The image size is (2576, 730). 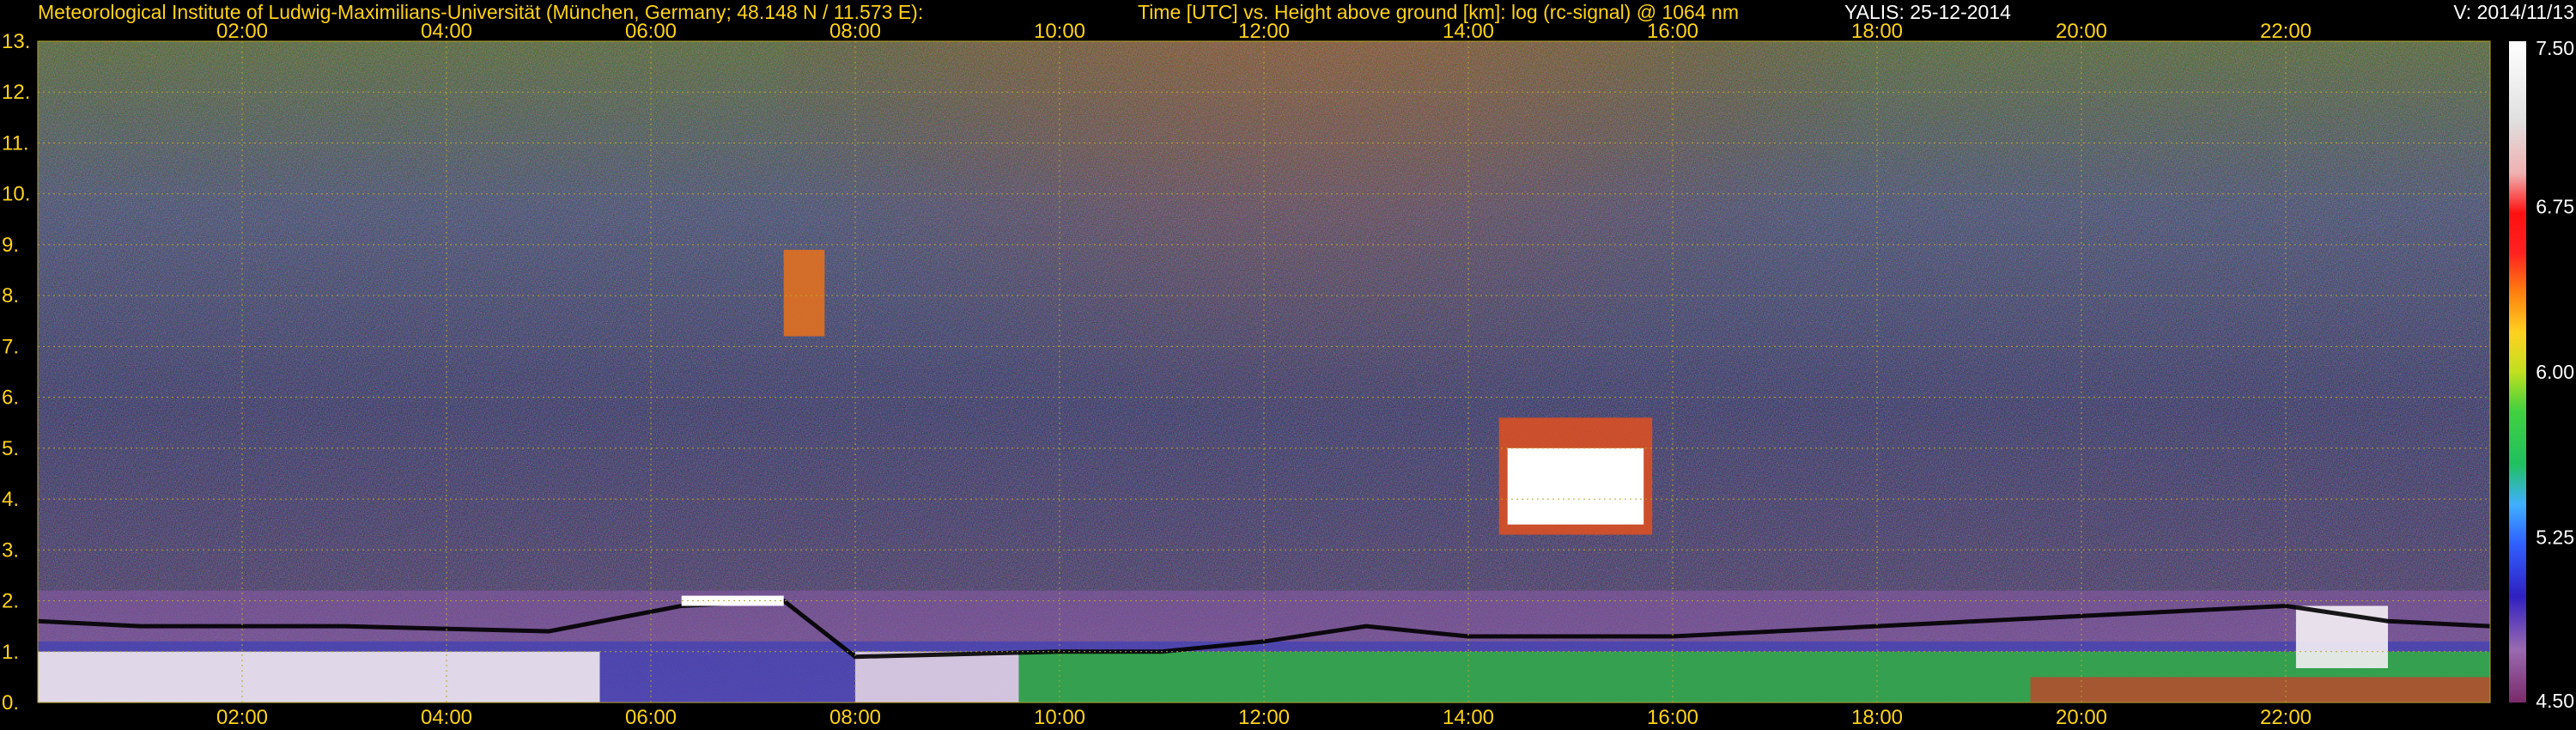 What do you see at coordinates (1672, 717) in the screenshot?
I see `x-tick-label-bottom: 16:00` at bounding box center [1672, 717].